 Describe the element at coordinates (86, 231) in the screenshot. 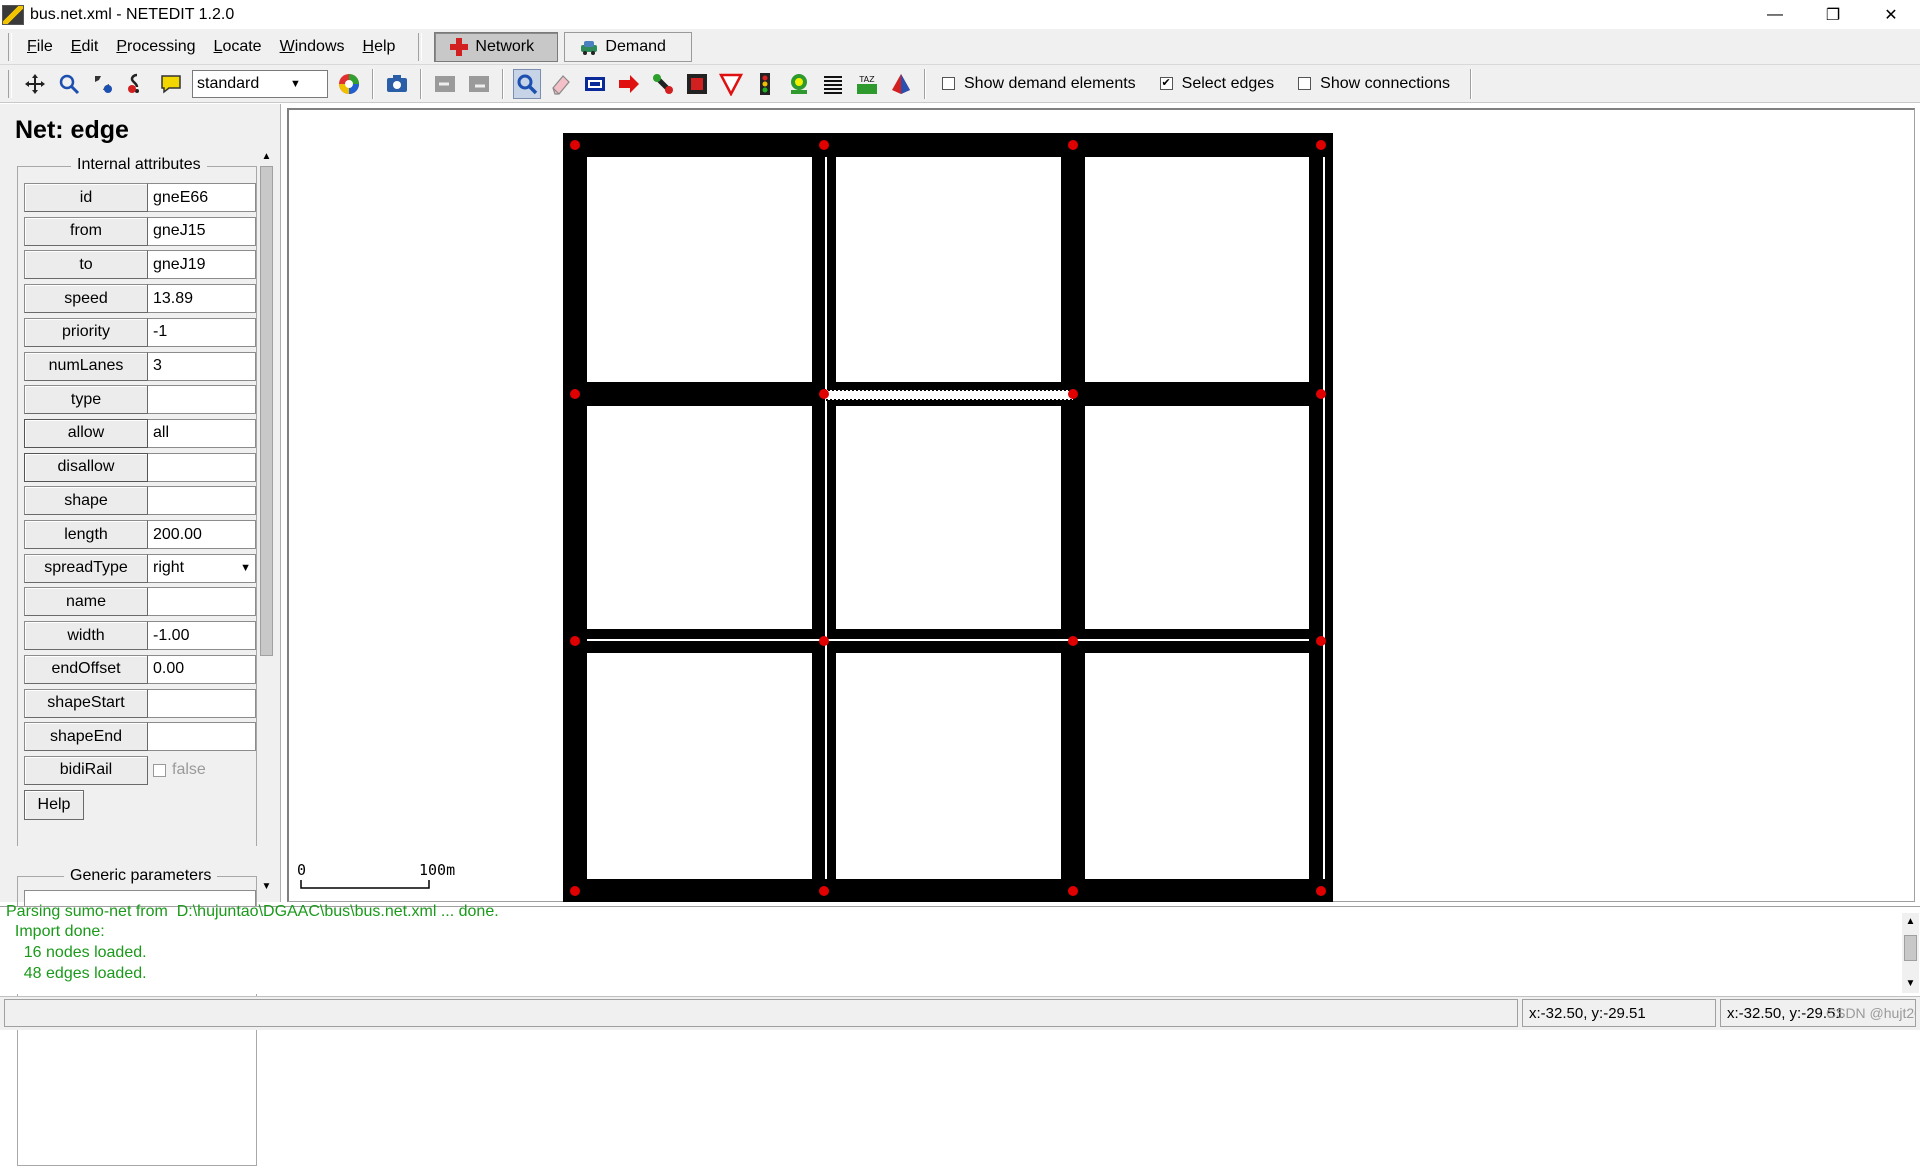

I see `attribute-label-from: from` at that location.